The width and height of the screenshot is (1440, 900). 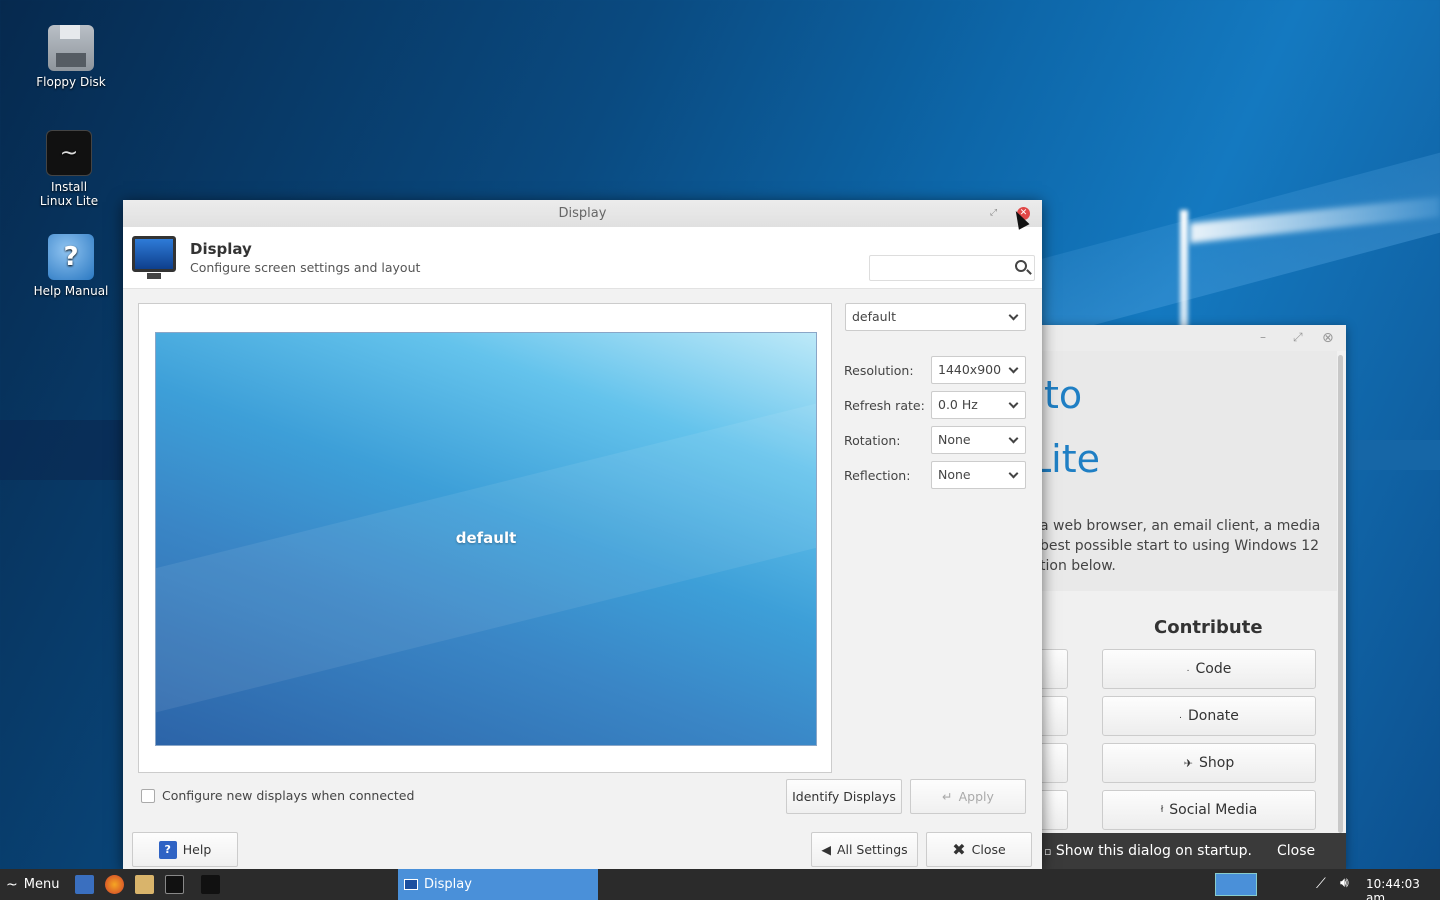 I want to click on welcome-title-line1: to, so click(x=1063, y=395).